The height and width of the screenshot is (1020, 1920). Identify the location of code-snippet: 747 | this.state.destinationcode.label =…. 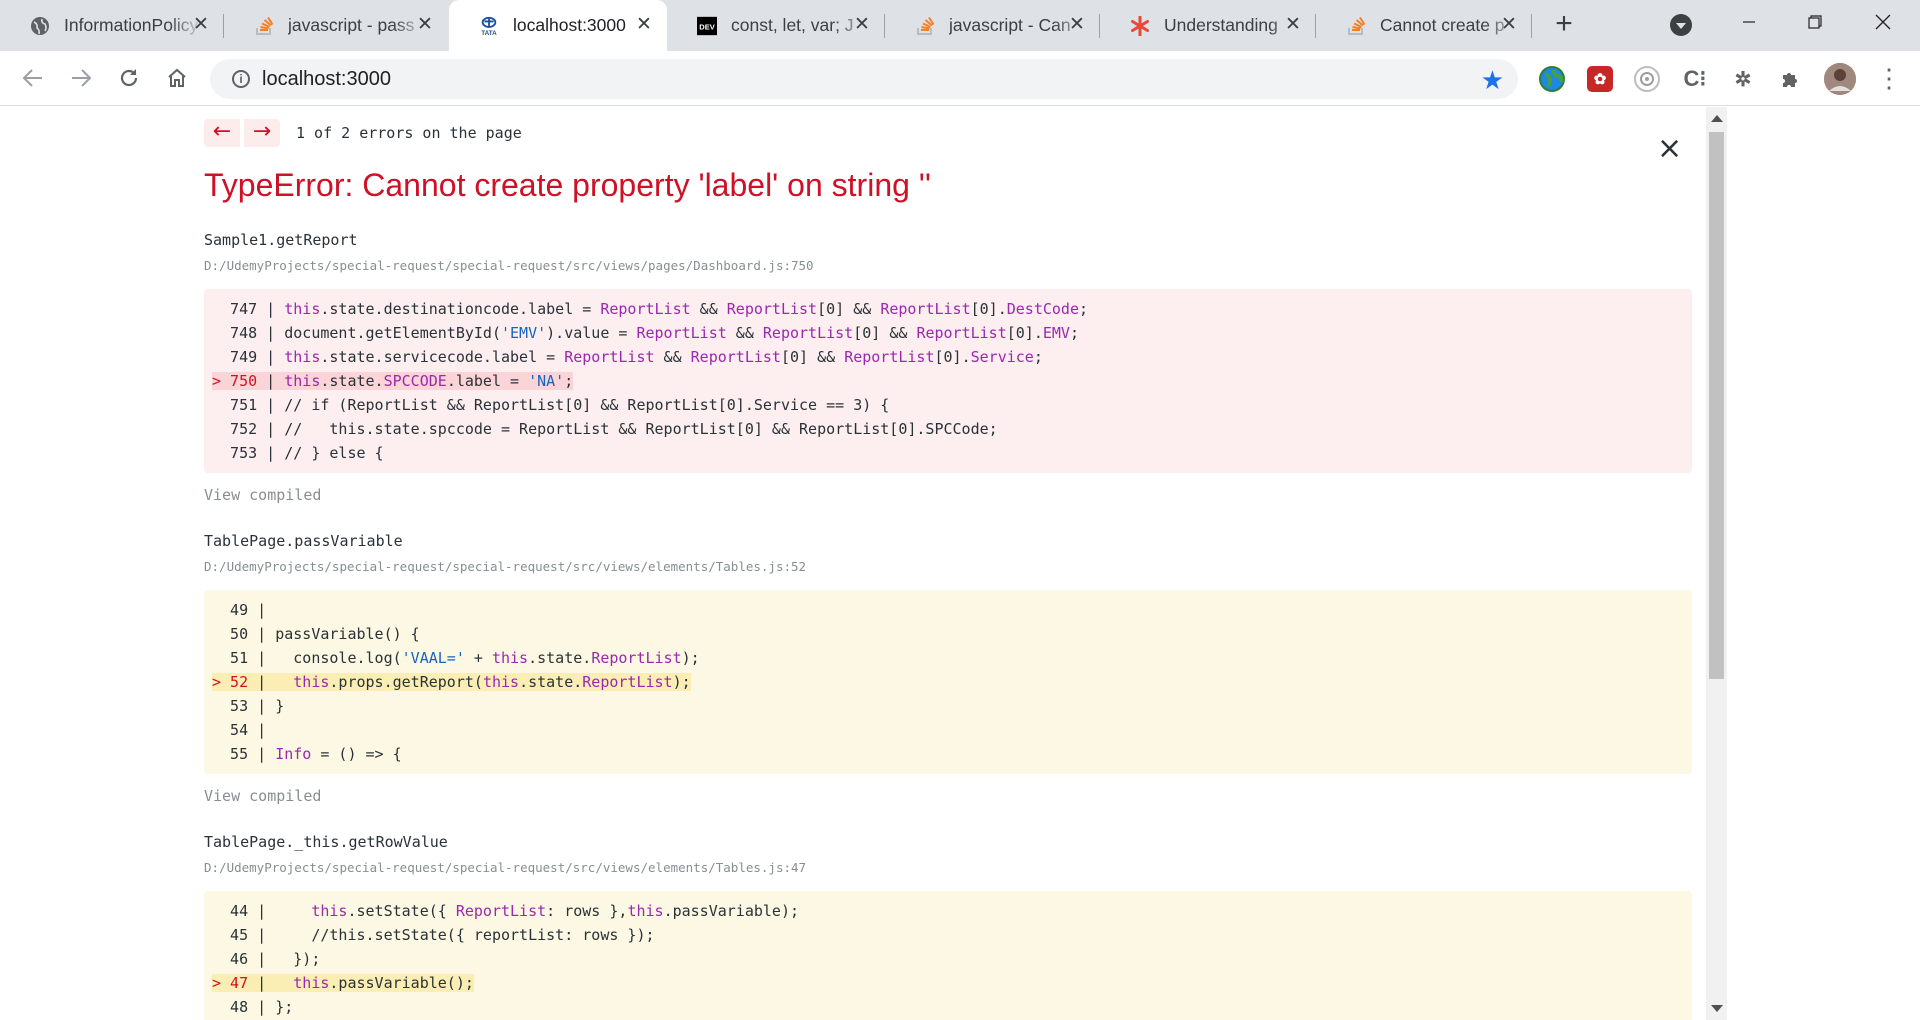
(948, 381).